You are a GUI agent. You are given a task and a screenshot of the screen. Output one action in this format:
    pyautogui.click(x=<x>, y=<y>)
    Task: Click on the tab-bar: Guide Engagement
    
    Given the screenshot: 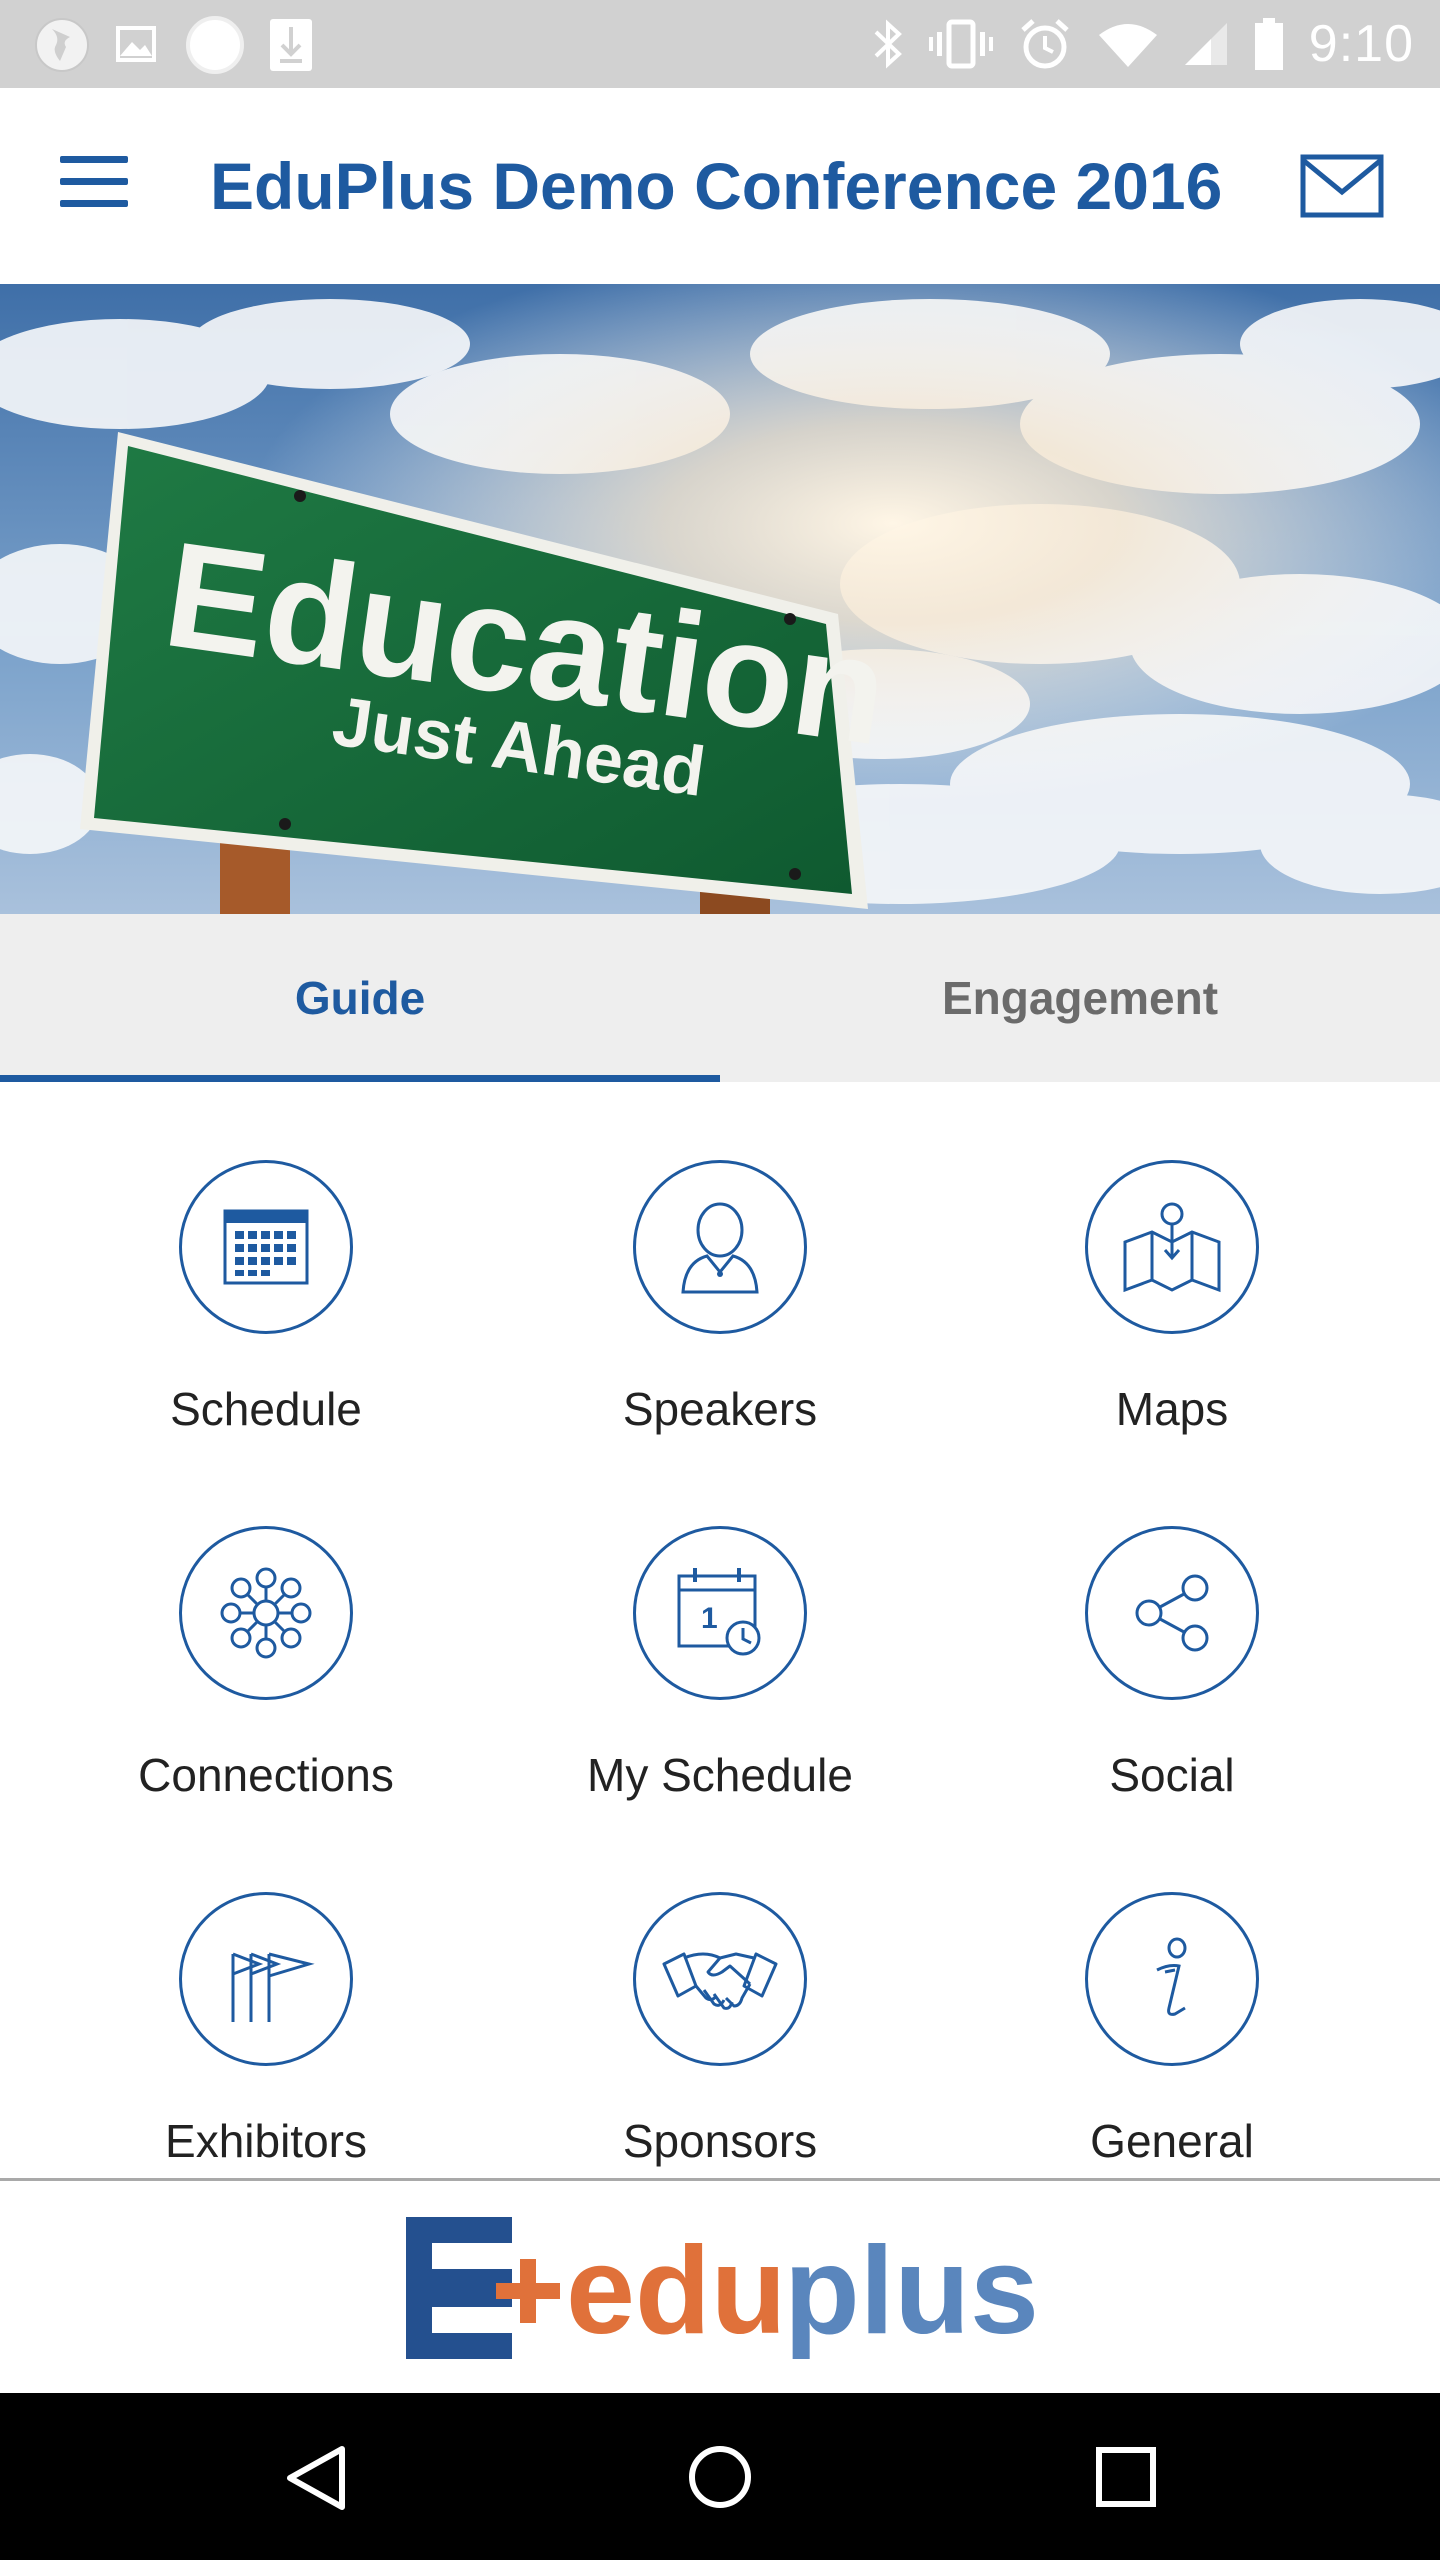 What is the action you would take?
    pyautogui.click(x=720, y=998)
    